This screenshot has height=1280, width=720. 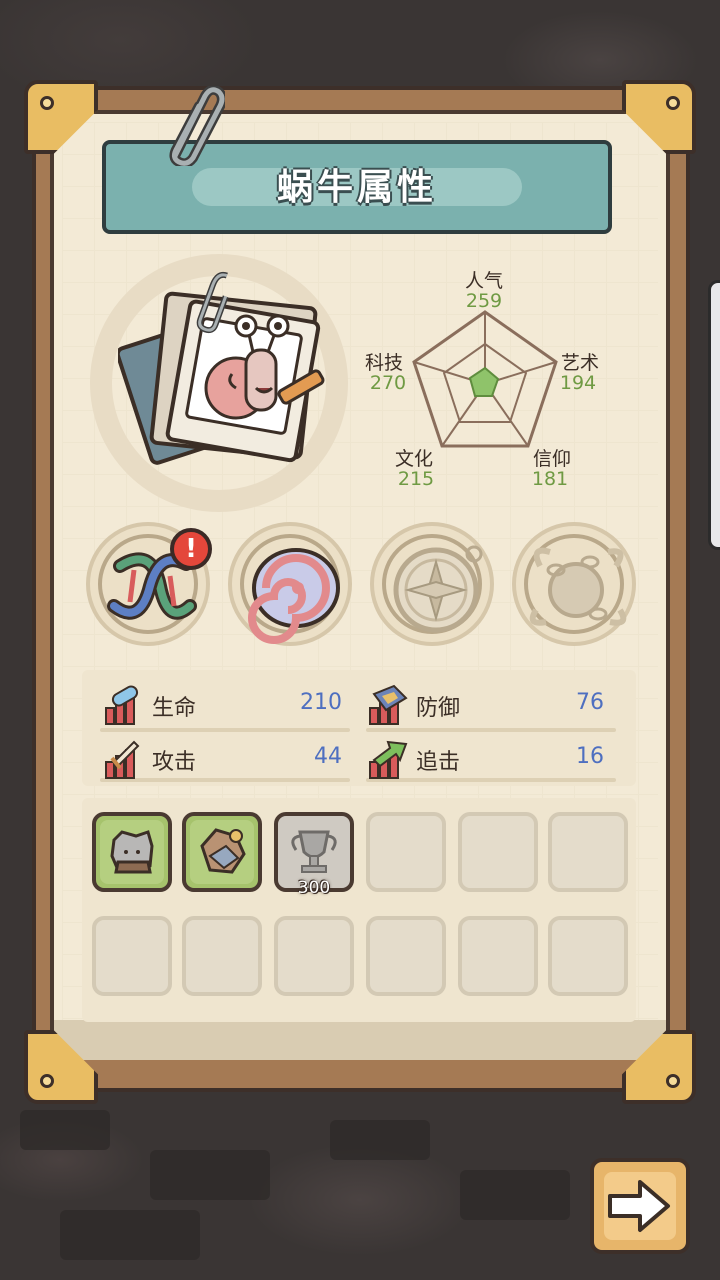 I want to click on radar-value-popularity: 259, so click(x=484, y=301).